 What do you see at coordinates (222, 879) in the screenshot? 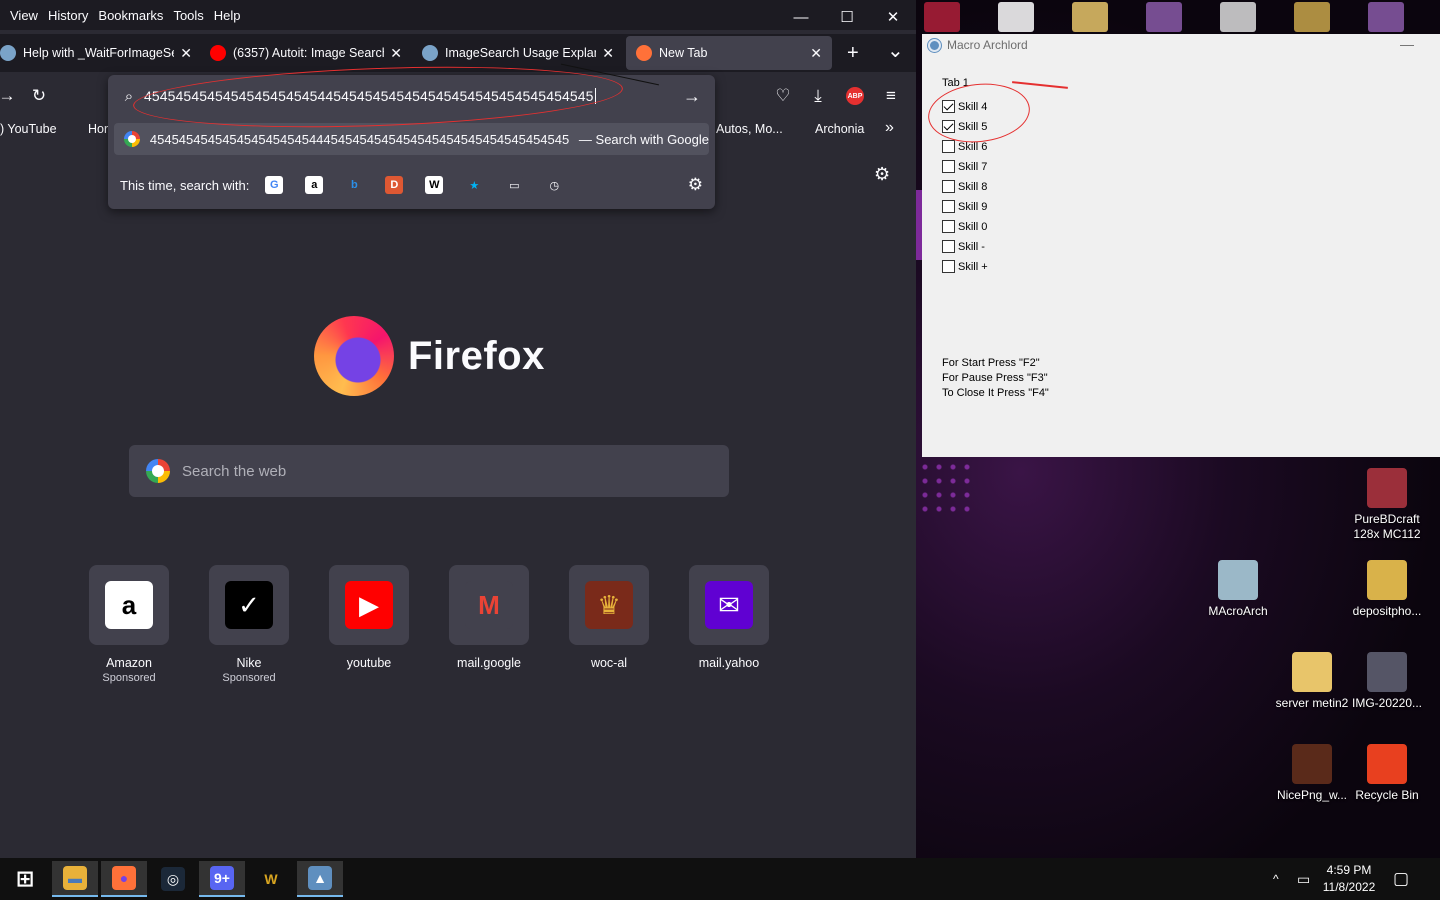
I see `taskbar-discord: 9+` at bounding box center [222, 879].